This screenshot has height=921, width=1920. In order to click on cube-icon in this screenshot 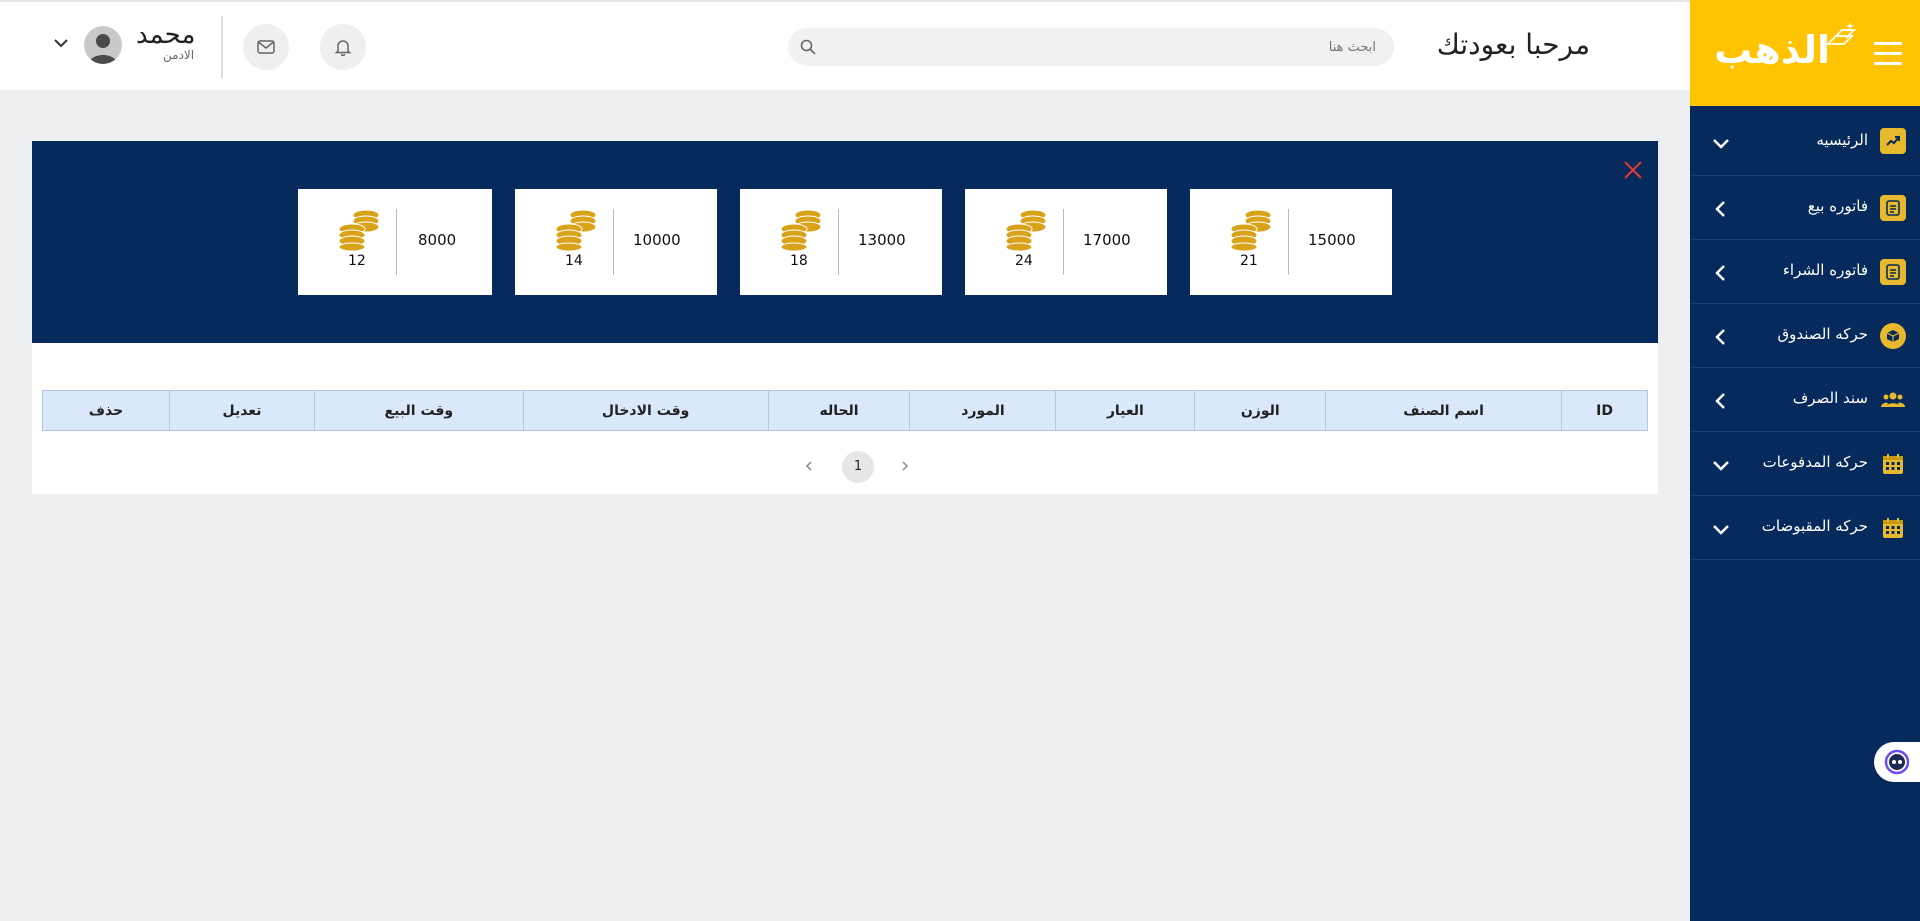, I will do `click(1893, 336)`.